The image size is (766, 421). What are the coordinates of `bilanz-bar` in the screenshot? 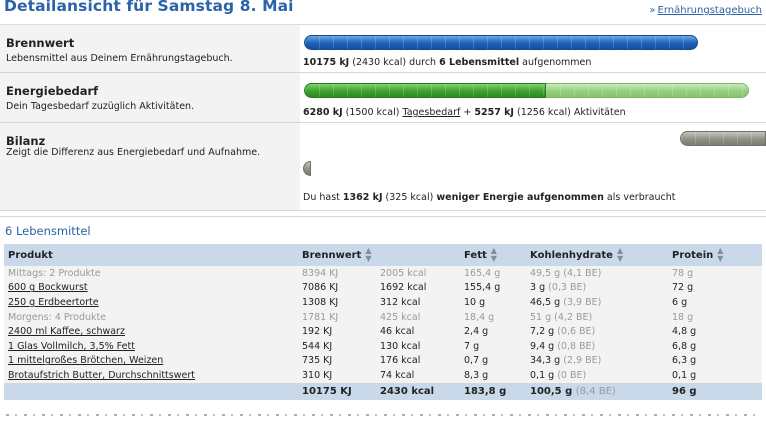 It's located at (723, 138).